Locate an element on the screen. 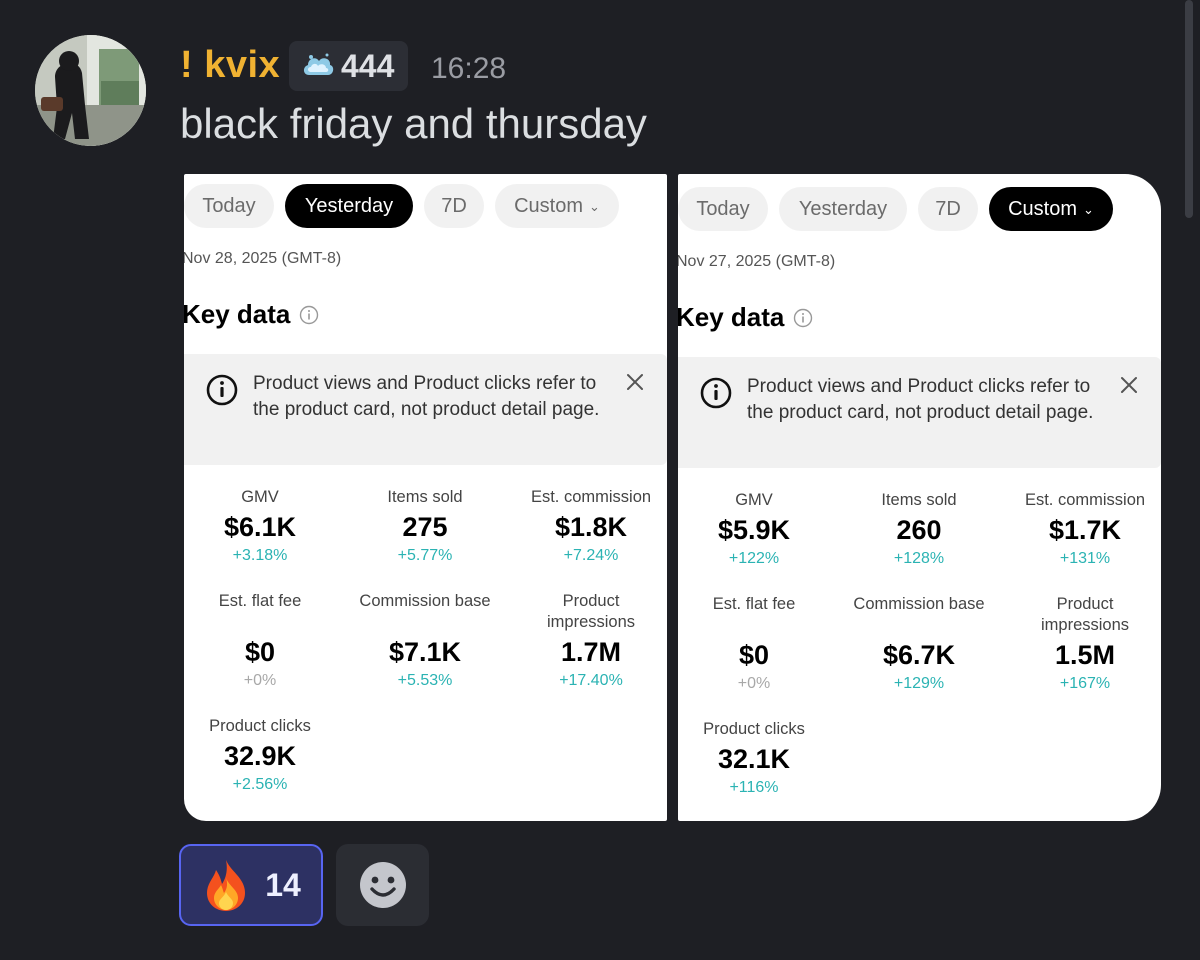 This screenshot has width=1200, height=960. add-reaction-button is located at coordinates (382, 885).